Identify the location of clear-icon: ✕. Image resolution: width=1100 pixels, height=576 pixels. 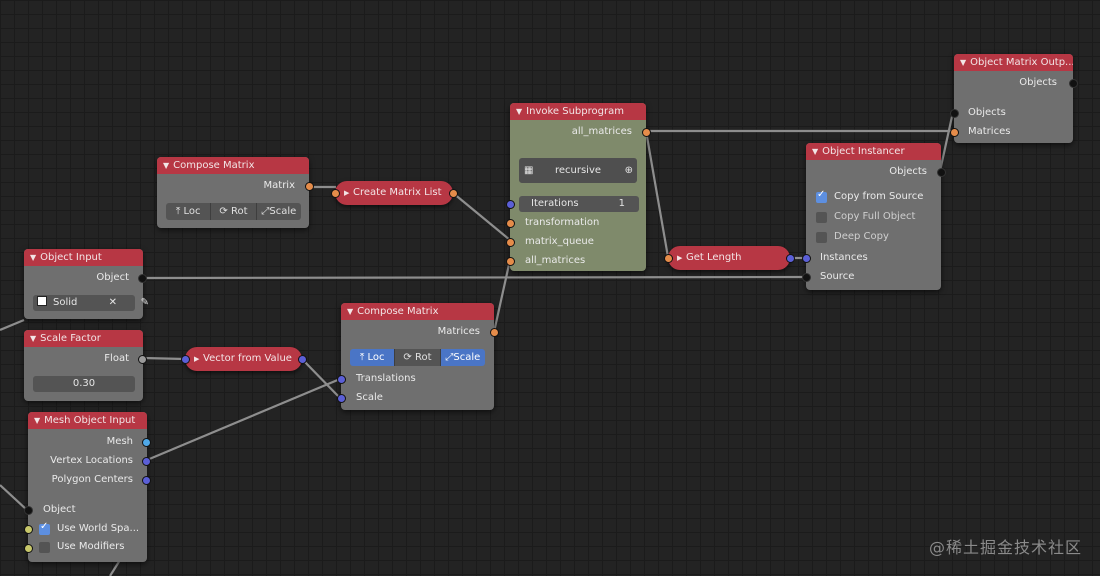
(113, 303).